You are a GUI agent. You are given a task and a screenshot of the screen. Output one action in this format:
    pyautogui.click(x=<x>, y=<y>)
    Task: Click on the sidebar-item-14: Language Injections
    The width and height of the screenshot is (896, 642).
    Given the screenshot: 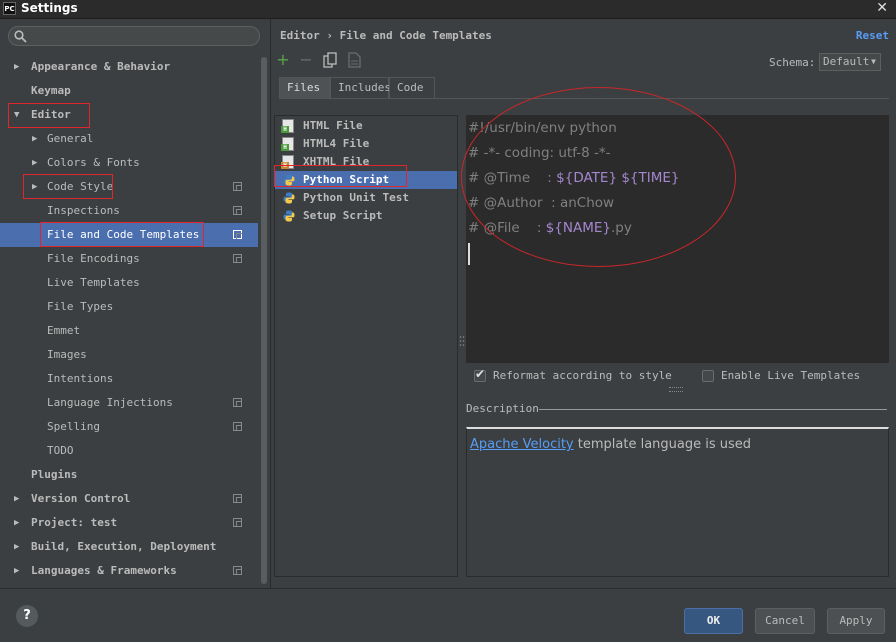 What is the action you would take?
    pyautogui.click(x=129, y=403)
    